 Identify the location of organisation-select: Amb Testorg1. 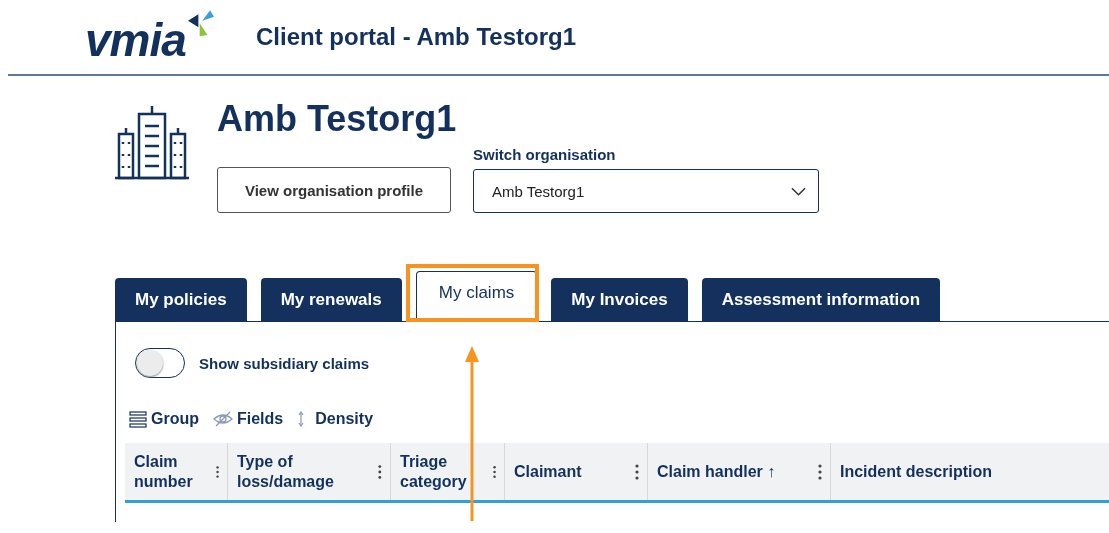
(646, 191).